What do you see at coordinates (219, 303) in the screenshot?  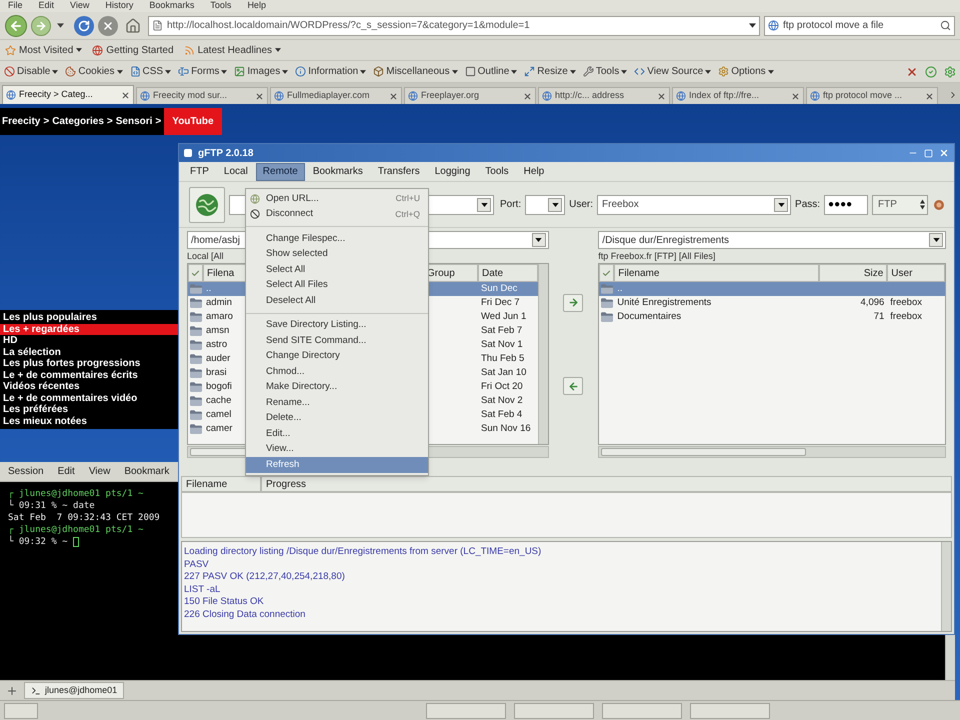 I see `file-name: admin` at bounding box center [219, 303].